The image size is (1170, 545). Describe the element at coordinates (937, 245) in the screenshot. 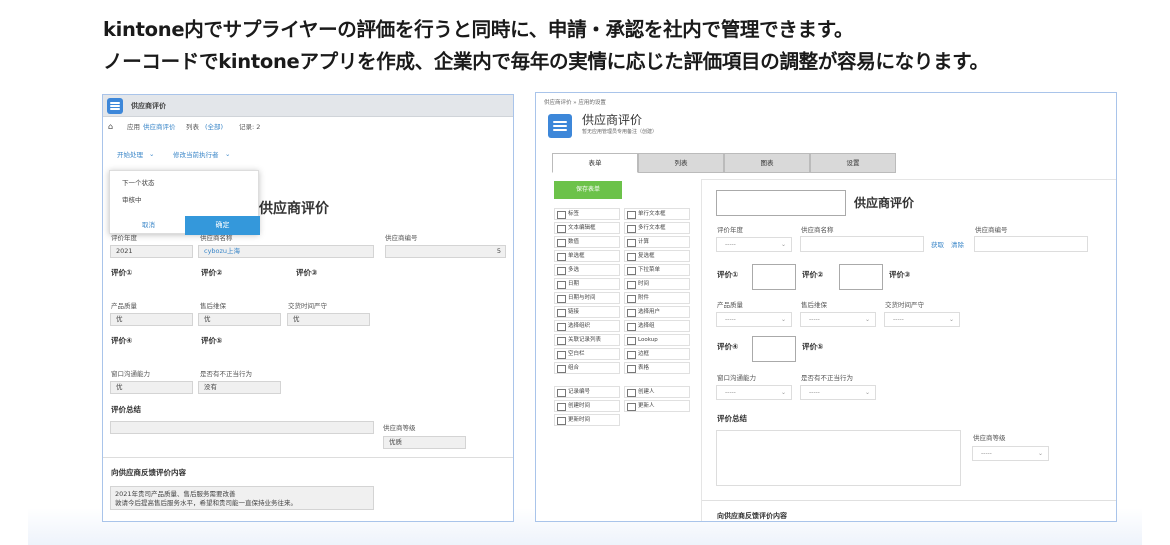

I see `lookup-get-link: 获取` at that location.